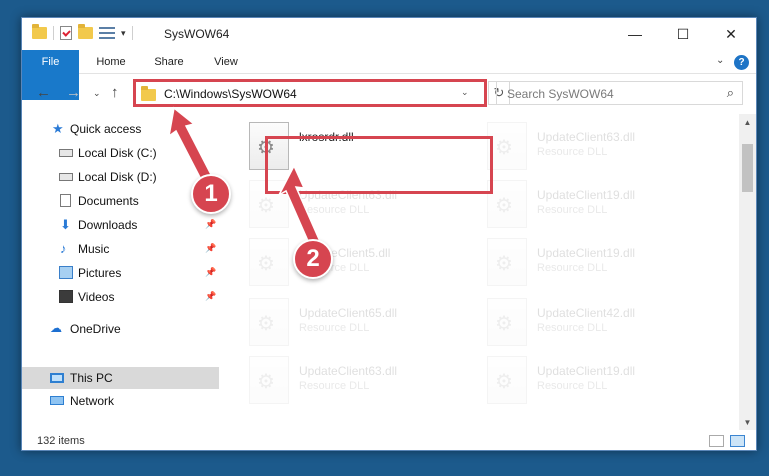 This screenshot has width=769, height=476. I want to click on step-2-callout: 2, so click(313, 259).